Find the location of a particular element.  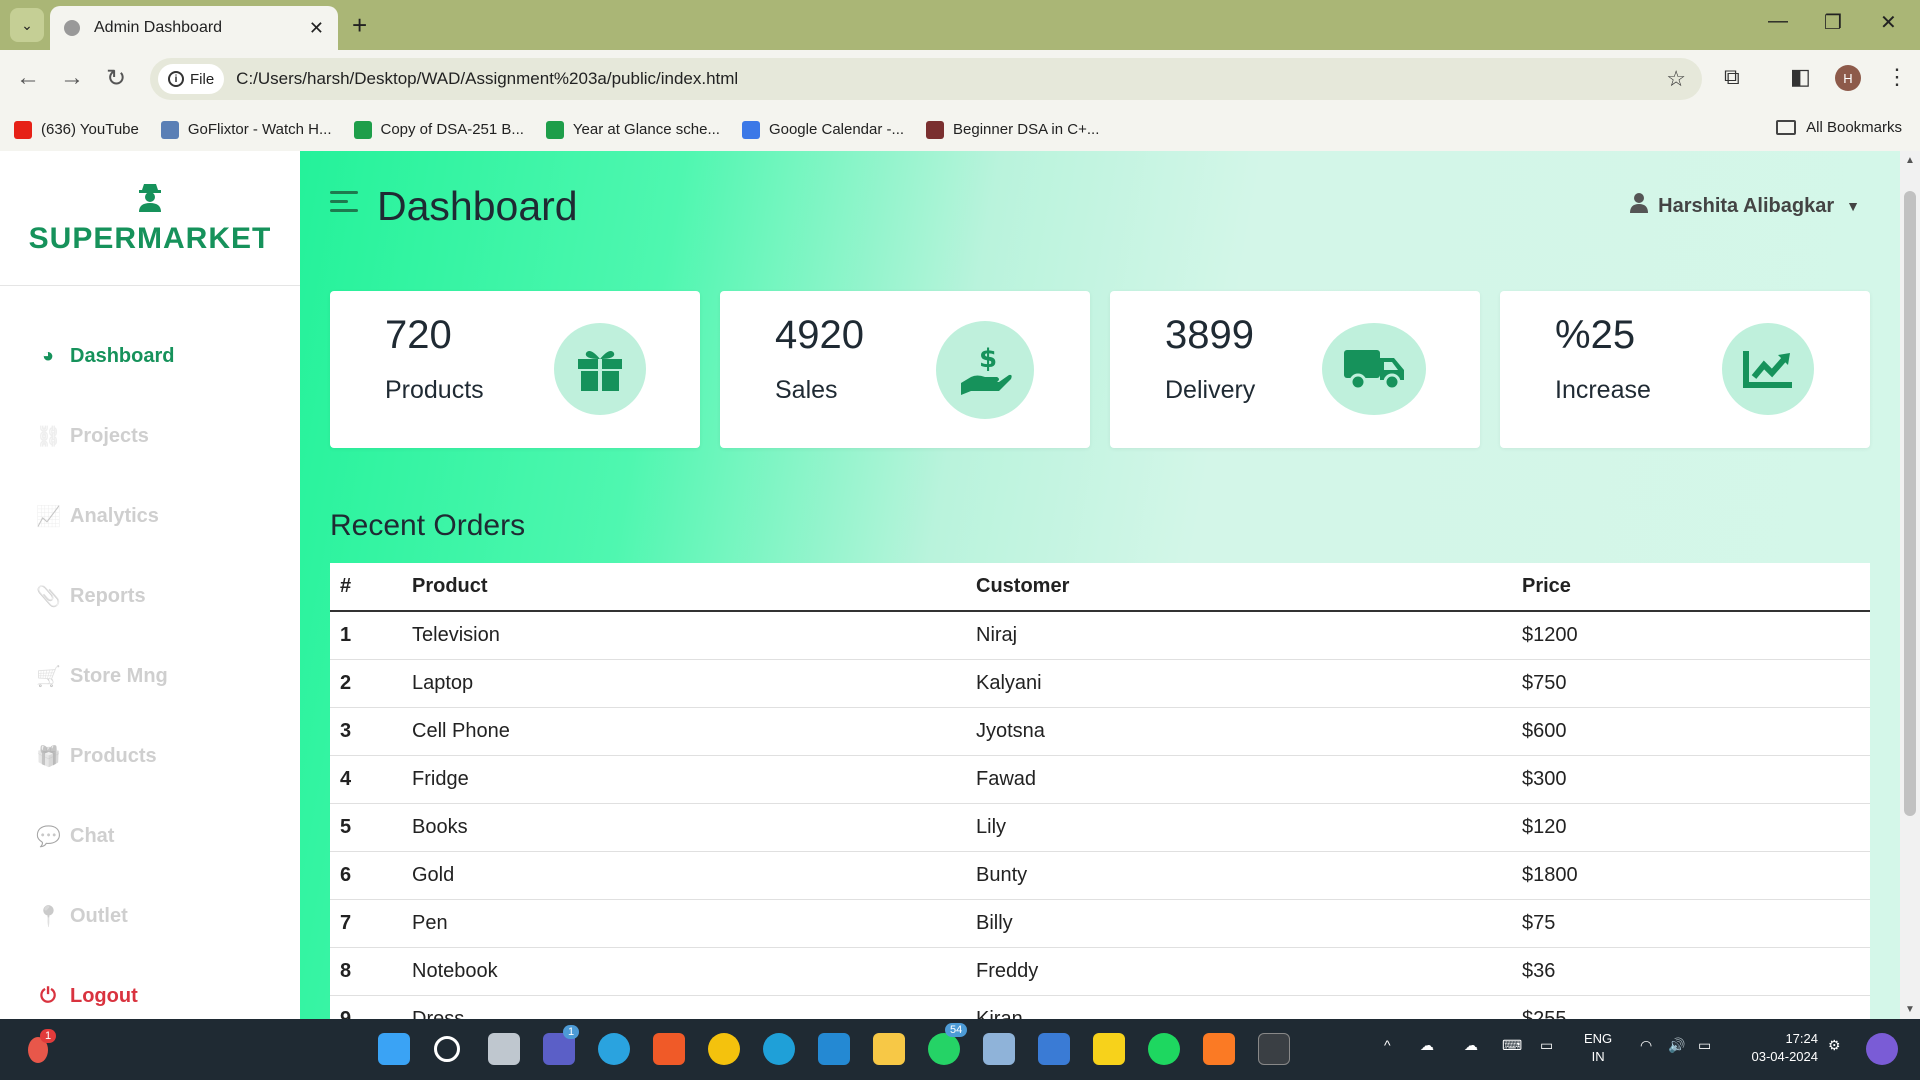

search-icon is located at coordinates (447, 1049).